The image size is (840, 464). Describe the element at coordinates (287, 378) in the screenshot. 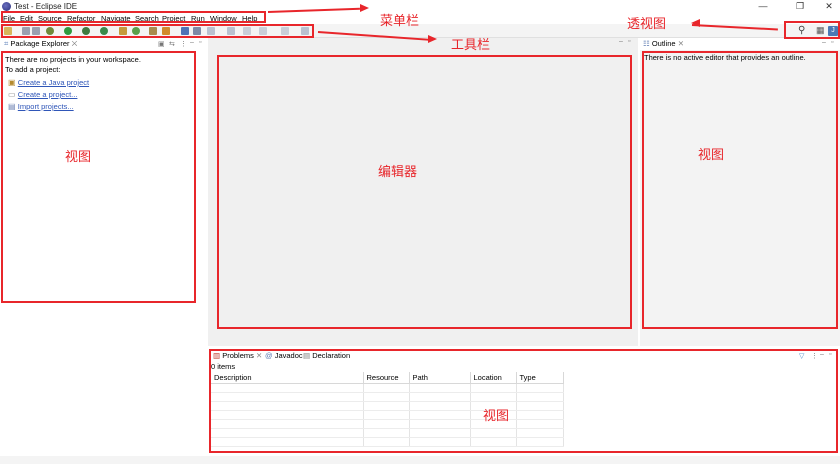

I see `column-description: Description` at that location.